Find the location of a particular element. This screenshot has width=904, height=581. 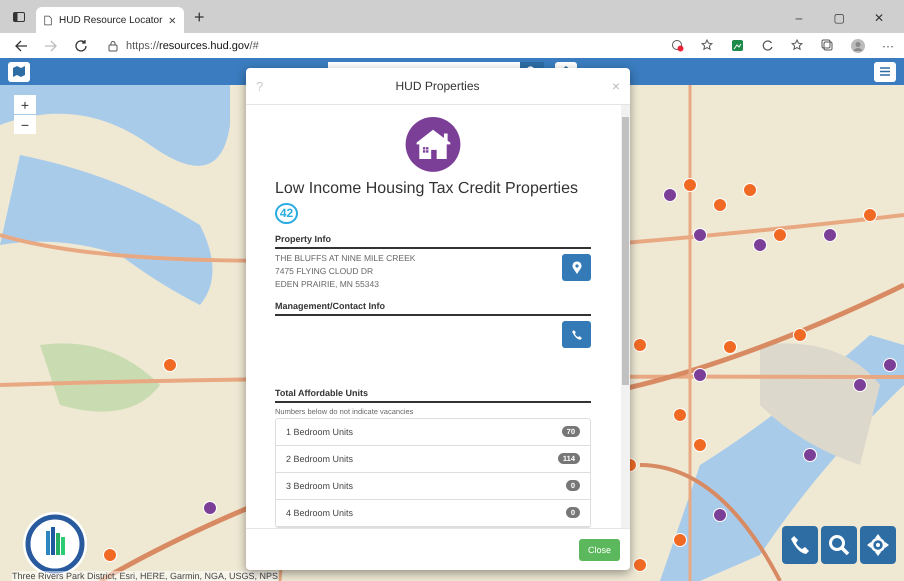

menu-button: ··· is located at coordinates (888, 45).